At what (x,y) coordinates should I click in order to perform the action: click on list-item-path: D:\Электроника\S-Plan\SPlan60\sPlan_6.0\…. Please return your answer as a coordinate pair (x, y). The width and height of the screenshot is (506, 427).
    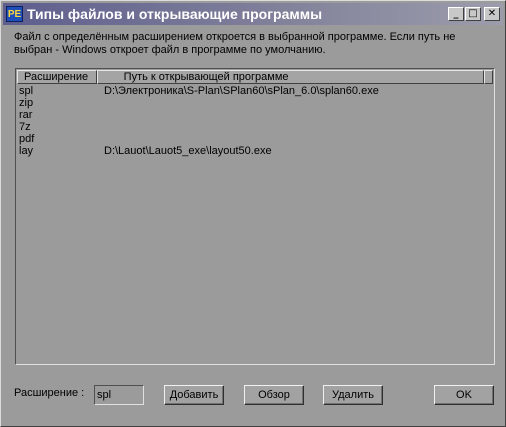
    Looking at the image, I should click on (241, 91).